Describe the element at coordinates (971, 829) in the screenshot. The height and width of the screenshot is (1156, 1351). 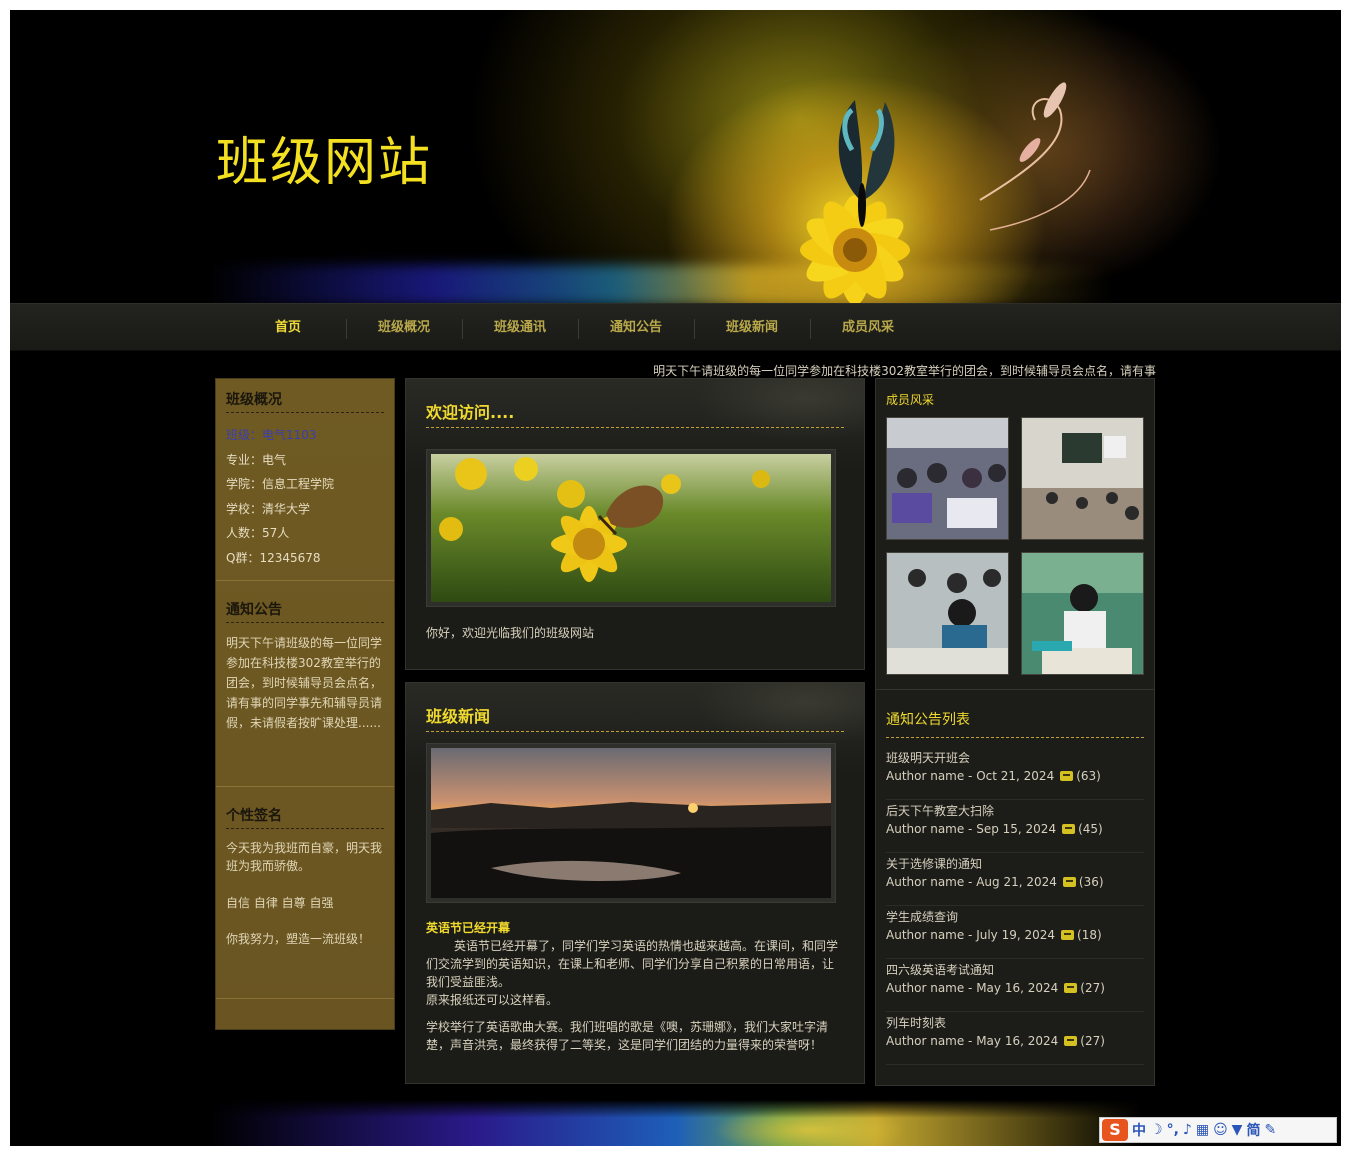
I see `notice-item-meta: Author name - Sep 15, 2024` at that location.